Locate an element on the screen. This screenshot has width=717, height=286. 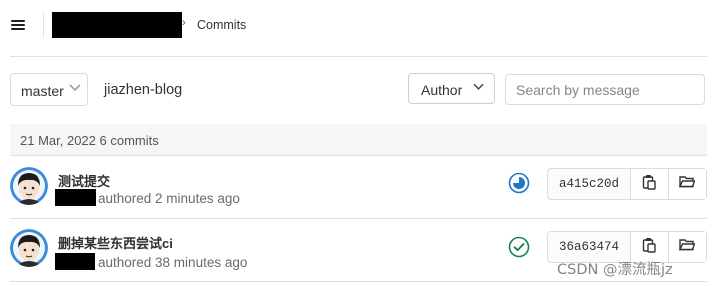
repository-path: jiazhen-blog is located at coordinates (143, 90).